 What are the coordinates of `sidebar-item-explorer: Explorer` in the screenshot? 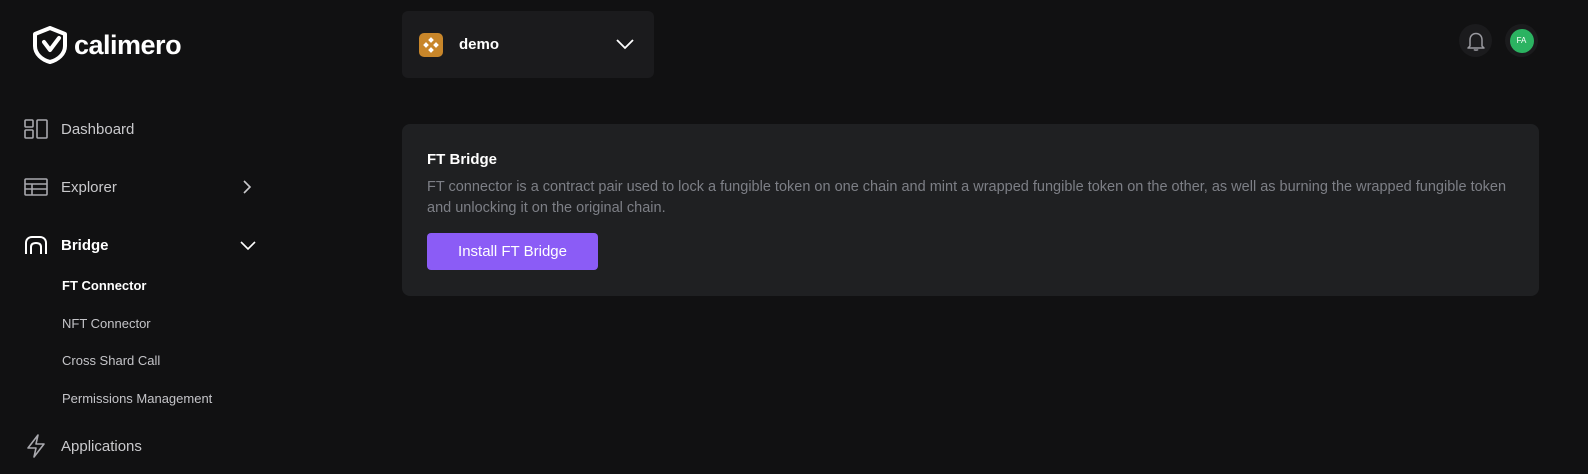 It's located at (70, 187).